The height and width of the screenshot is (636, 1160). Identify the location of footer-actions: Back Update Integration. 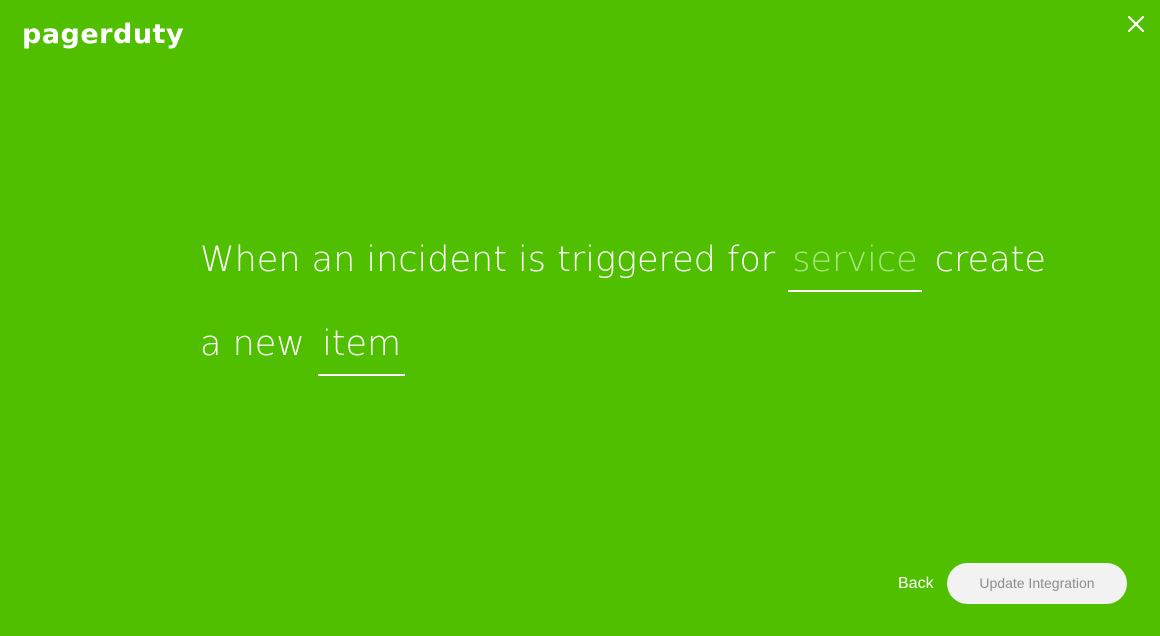
(1003, 583).